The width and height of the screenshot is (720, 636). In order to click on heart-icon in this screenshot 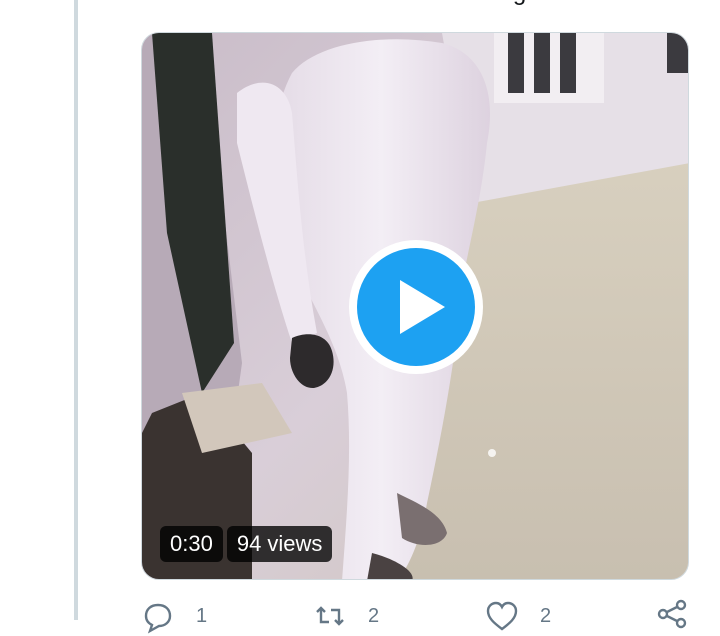, I will do `click(502, 616)`.